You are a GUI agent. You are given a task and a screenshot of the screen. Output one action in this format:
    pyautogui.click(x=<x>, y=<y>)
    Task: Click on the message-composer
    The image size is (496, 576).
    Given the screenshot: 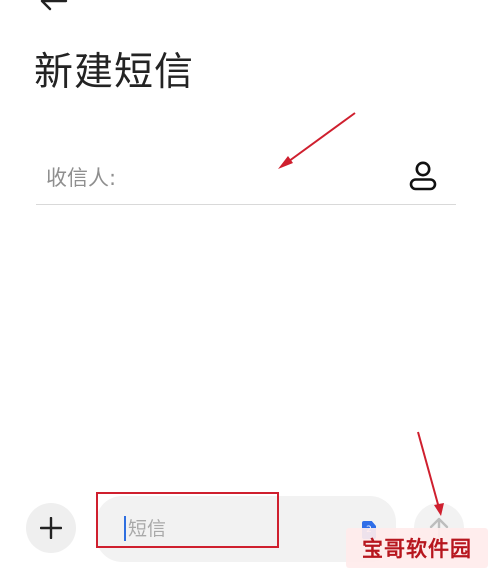 What is the action you would take?
    pyautogui.click(x=246, y=529)
    